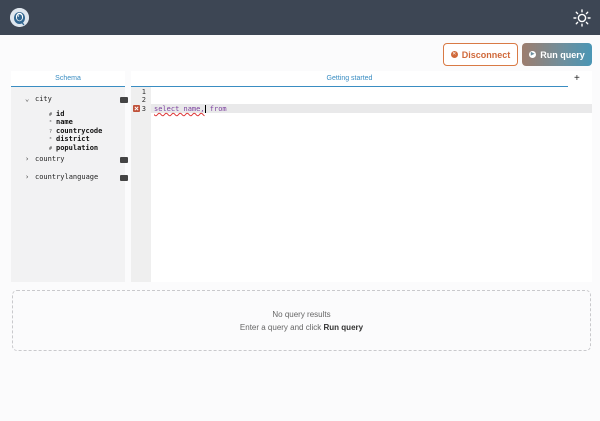  What do you see at coordinates (27, 99) in the screenshot?
I see `chevron-down-icon: ⌄` at bounding box center [27, 99].